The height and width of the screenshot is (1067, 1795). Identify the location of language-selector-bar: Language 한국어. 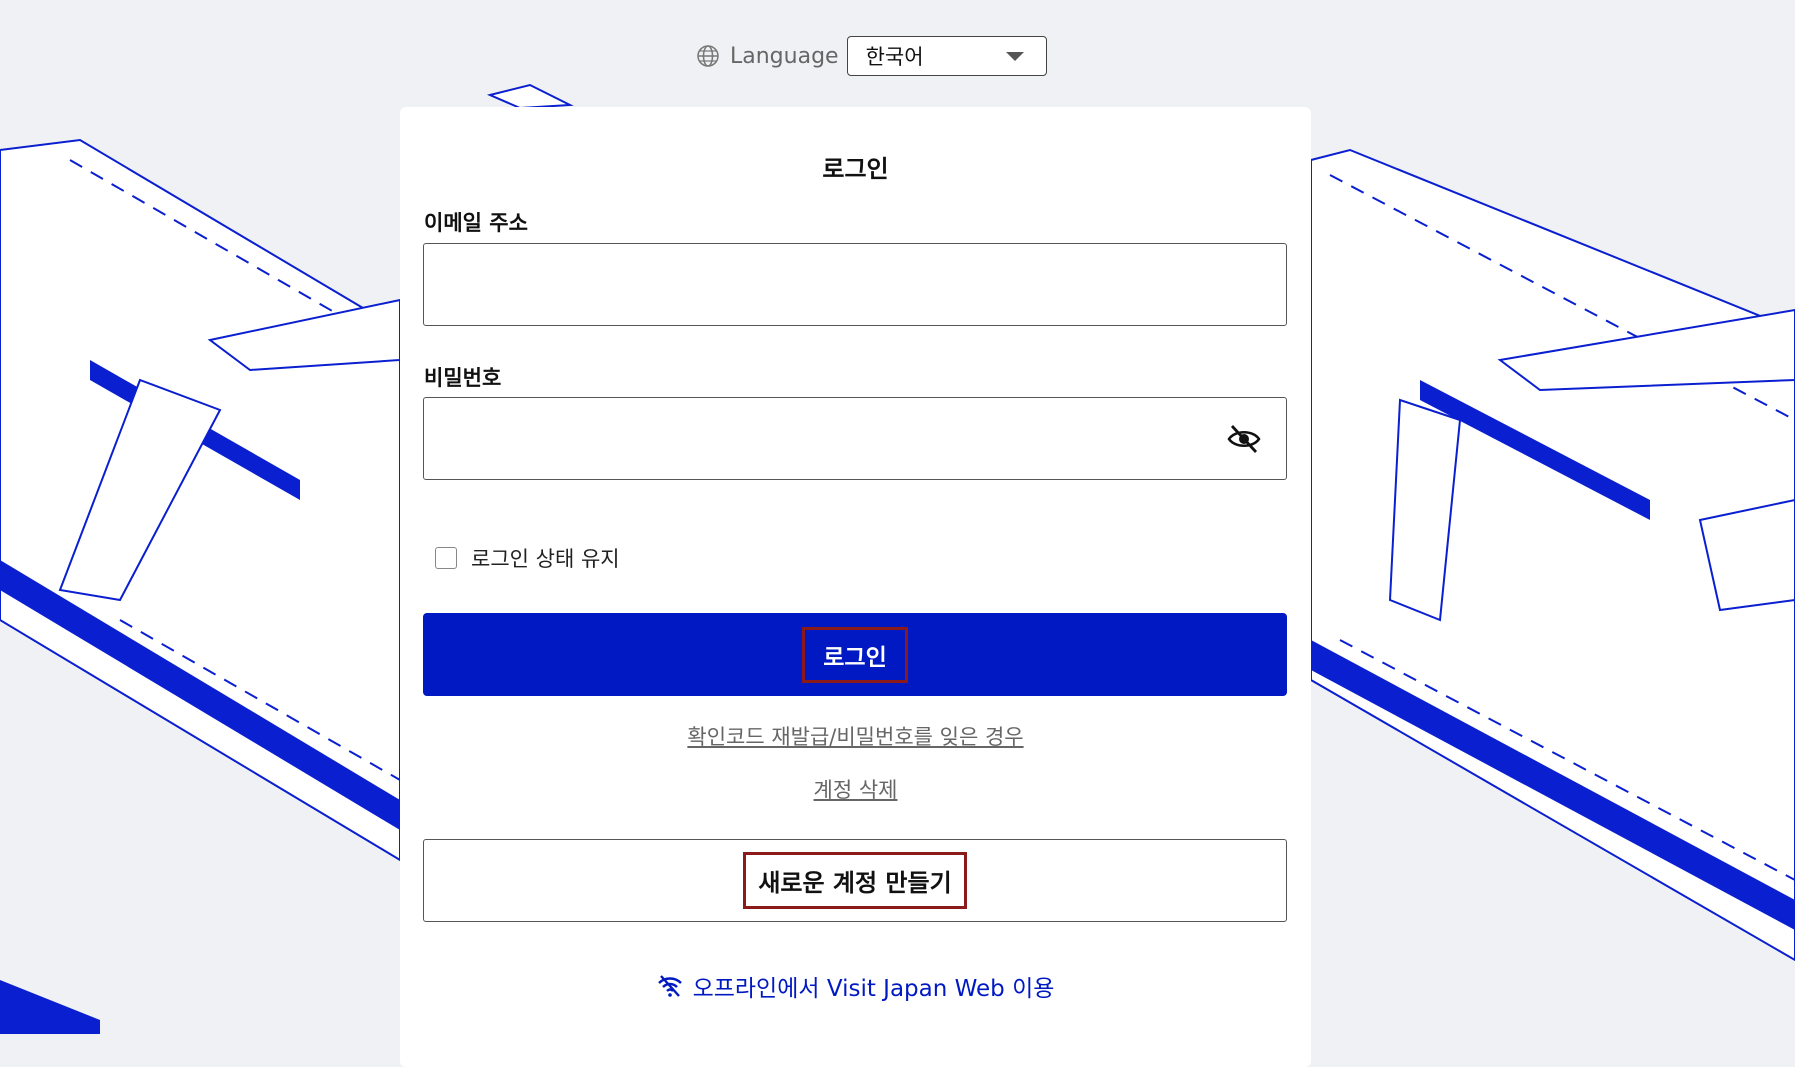
(871, 56).